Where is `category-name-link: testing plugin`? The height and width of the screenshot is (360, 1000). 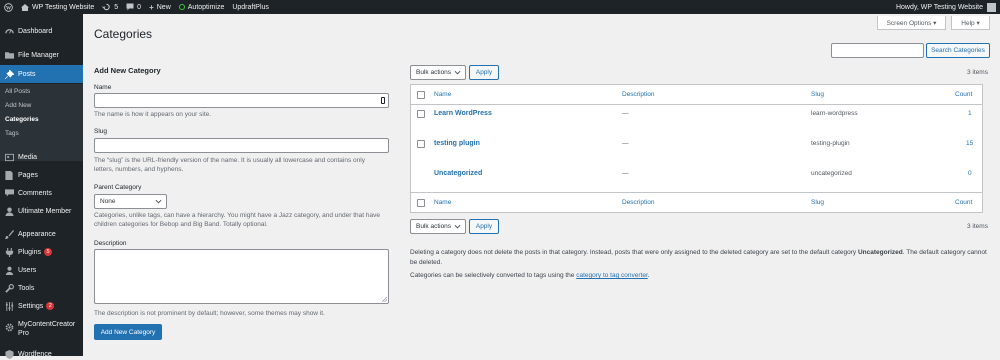
category-name-link: testing plugin is located at coordinates (457, 143).